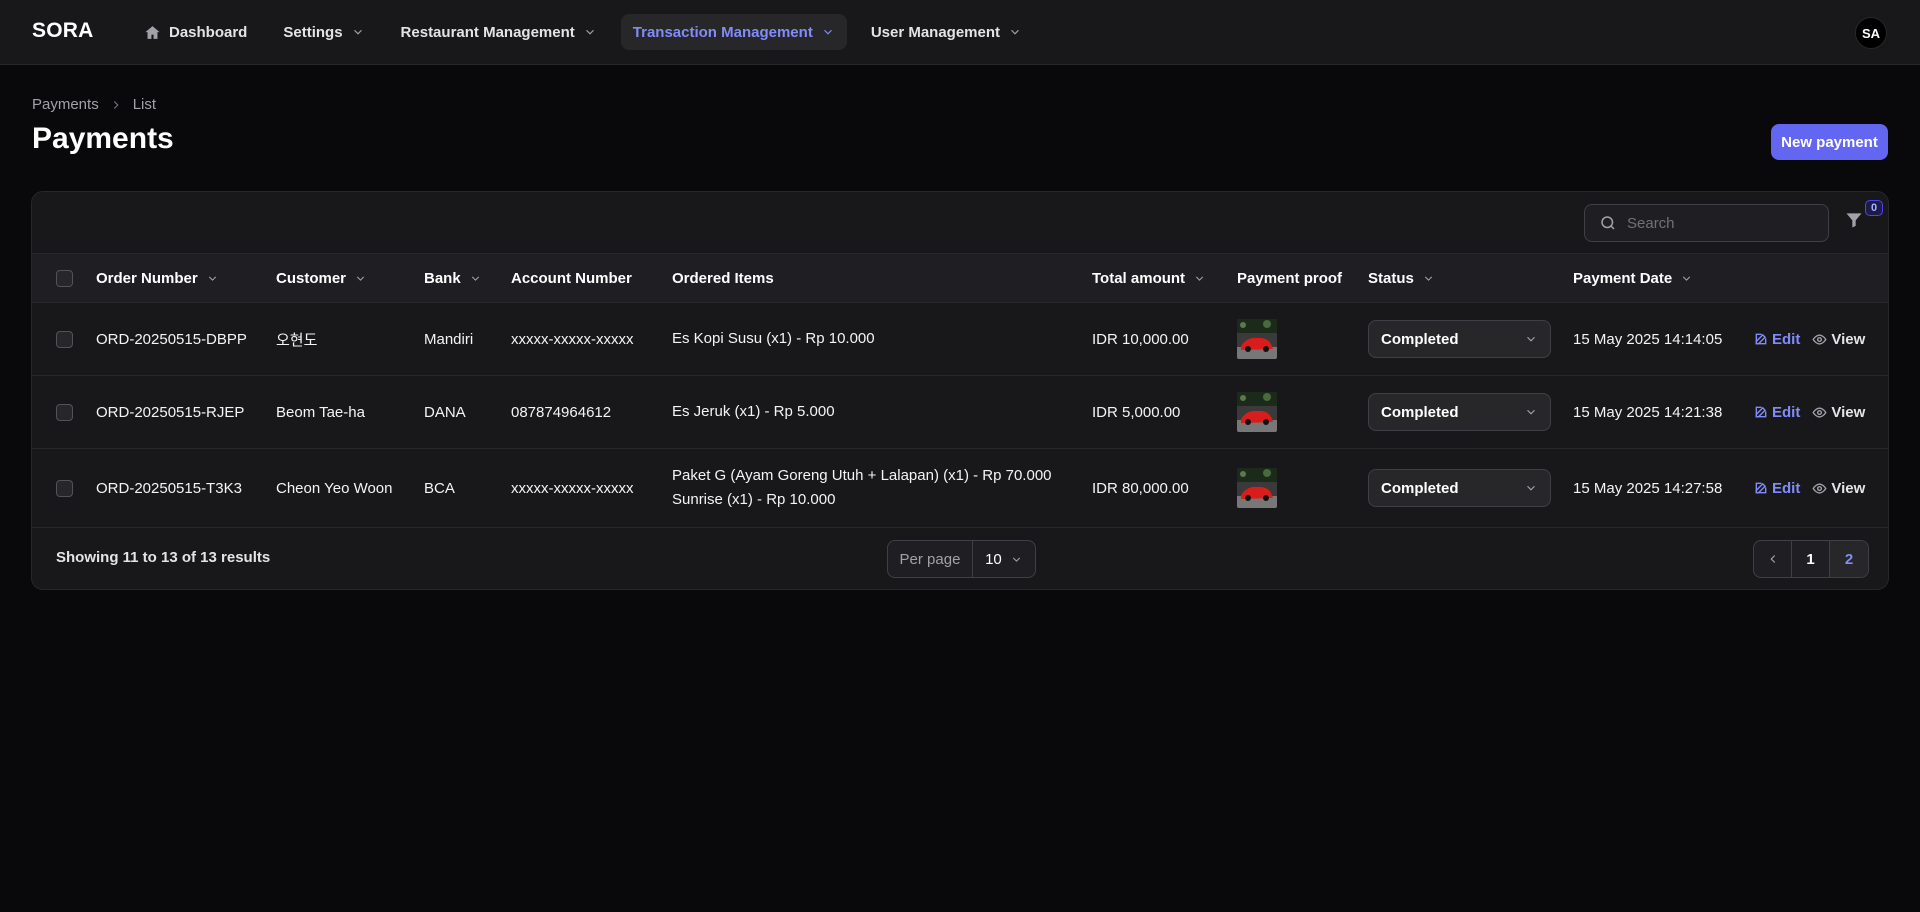 The width and height of the screenshot is (1920, 912). What do you see at coordinates (1623, 278) in the screenshot?
I see `column-header-label: Payment Date` at bounding box center [1623, 278].